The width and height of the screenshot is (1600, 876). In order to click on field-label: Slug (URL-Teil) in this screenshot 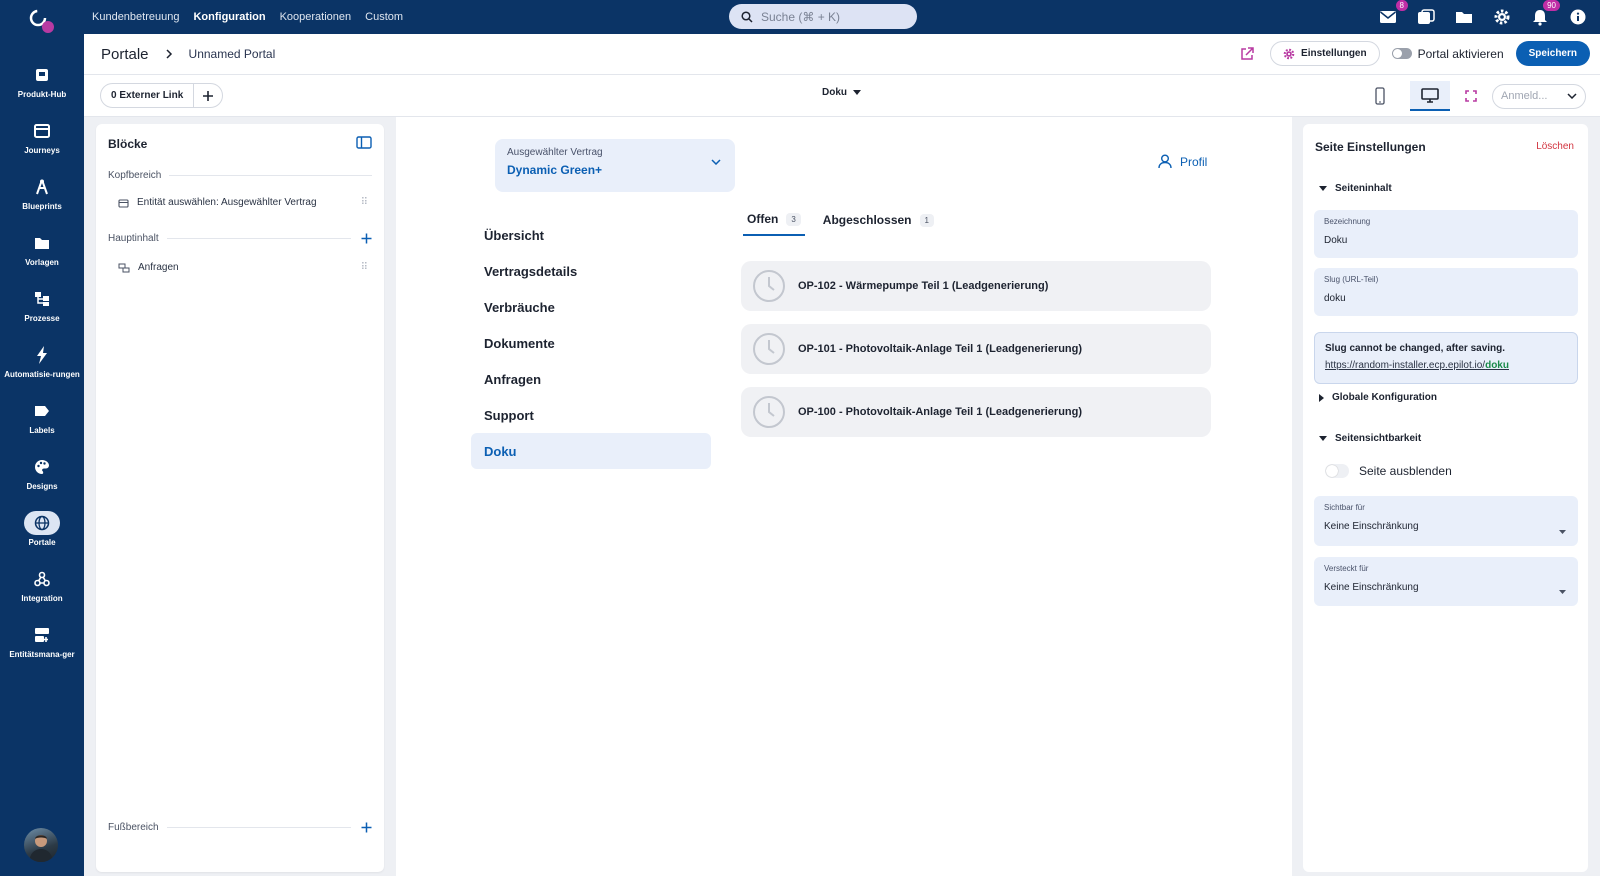, I will do `click(1351, 279)`.